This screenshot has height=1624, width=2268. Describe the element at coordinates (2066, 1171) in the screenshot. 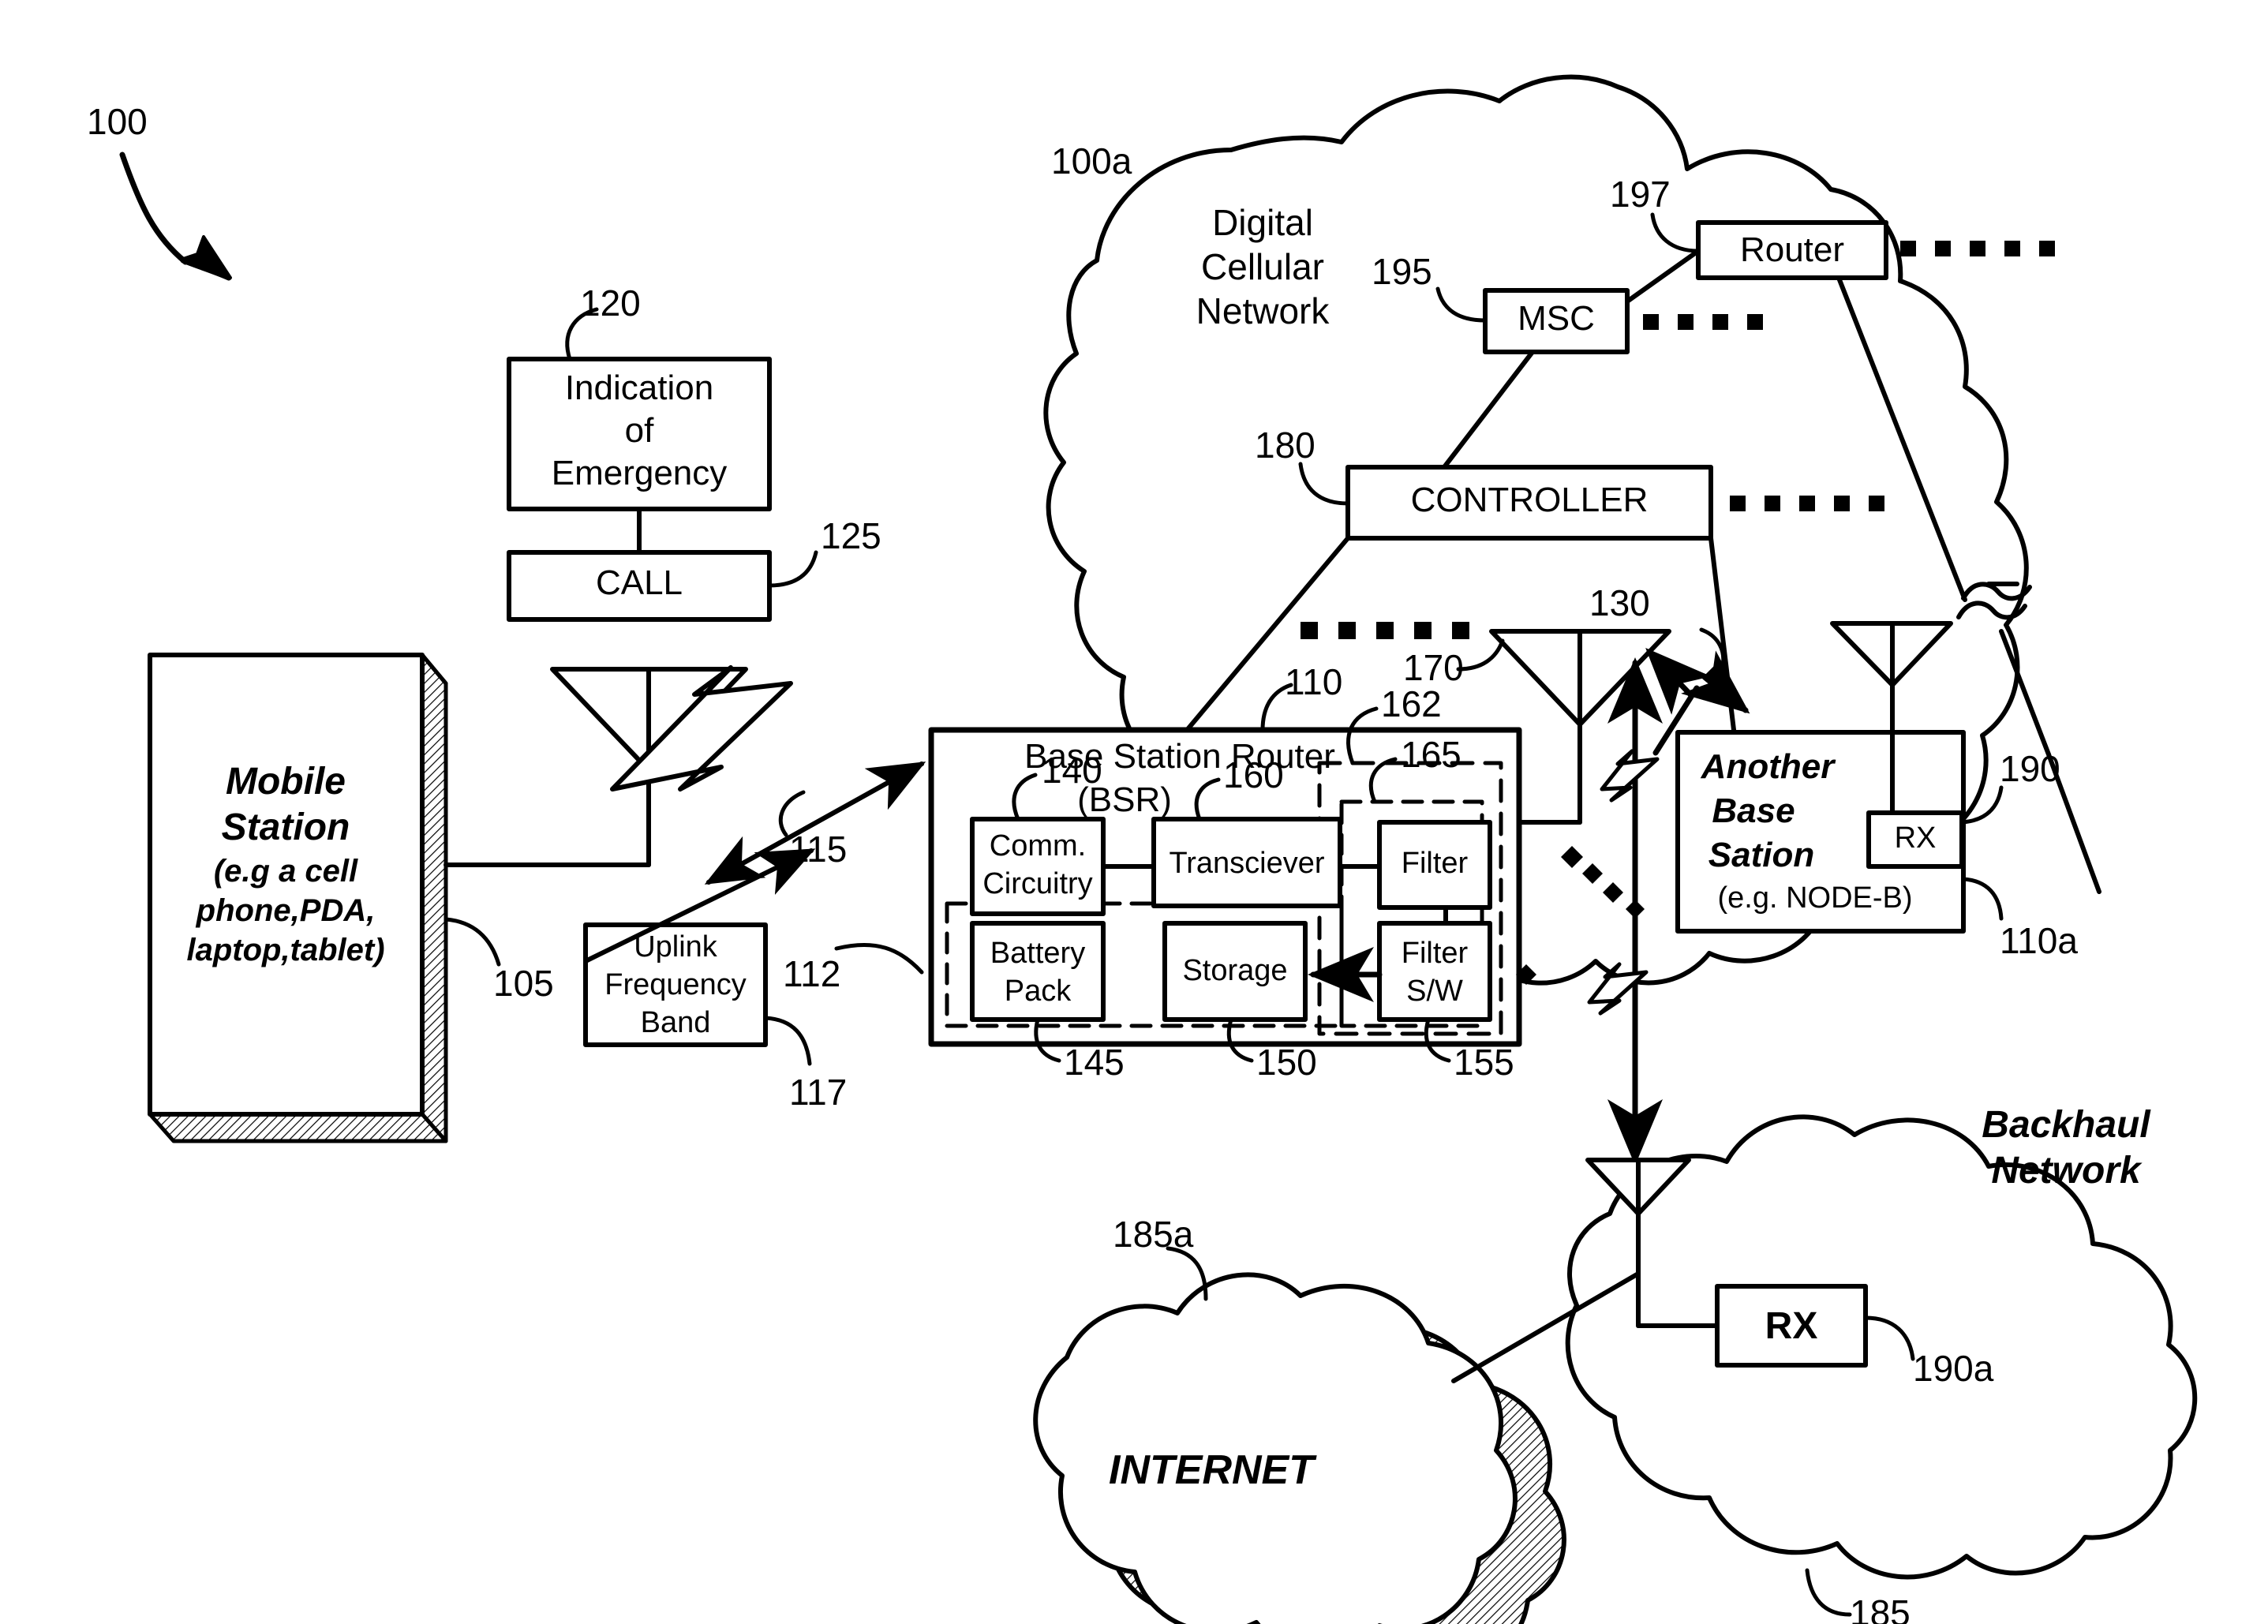

I see `backhaul-cloud-line2: Network` at that location.